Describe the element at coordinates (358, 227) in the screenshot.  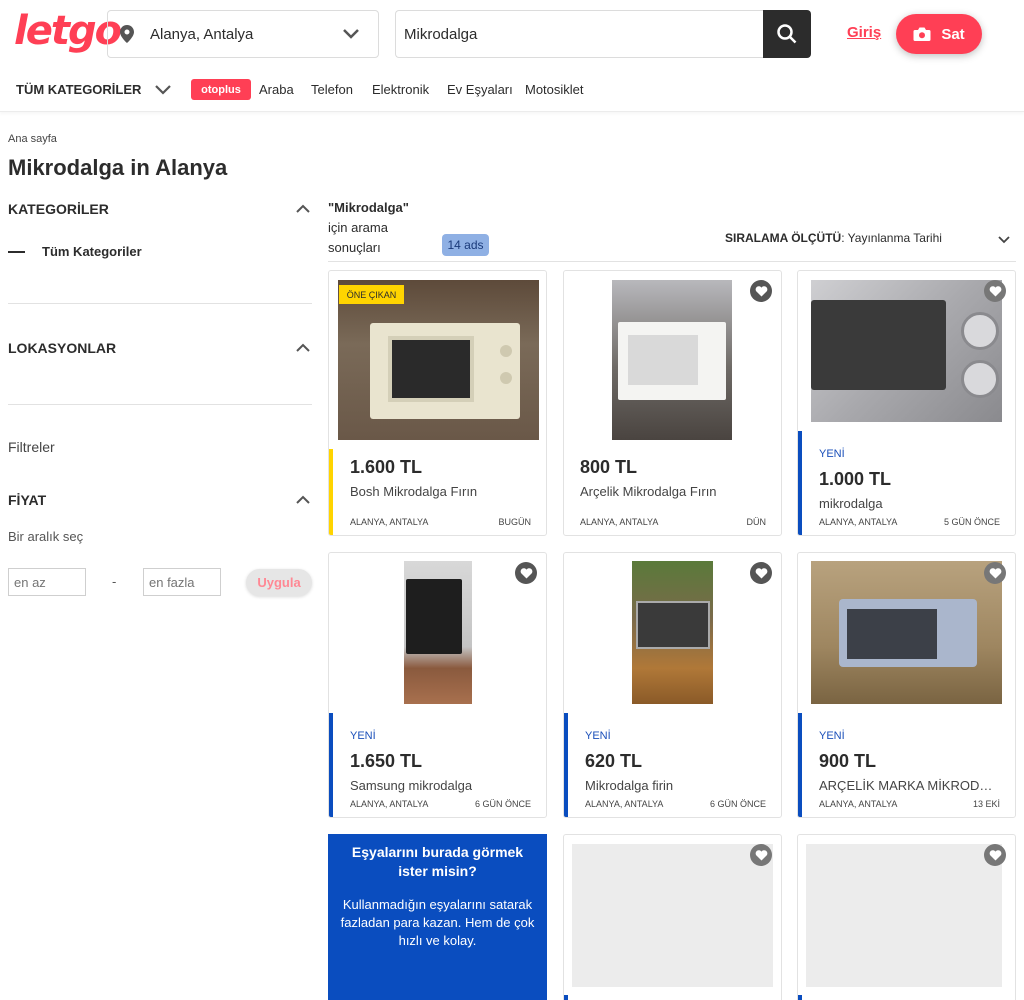
I see `results-line: için arama` at that location.